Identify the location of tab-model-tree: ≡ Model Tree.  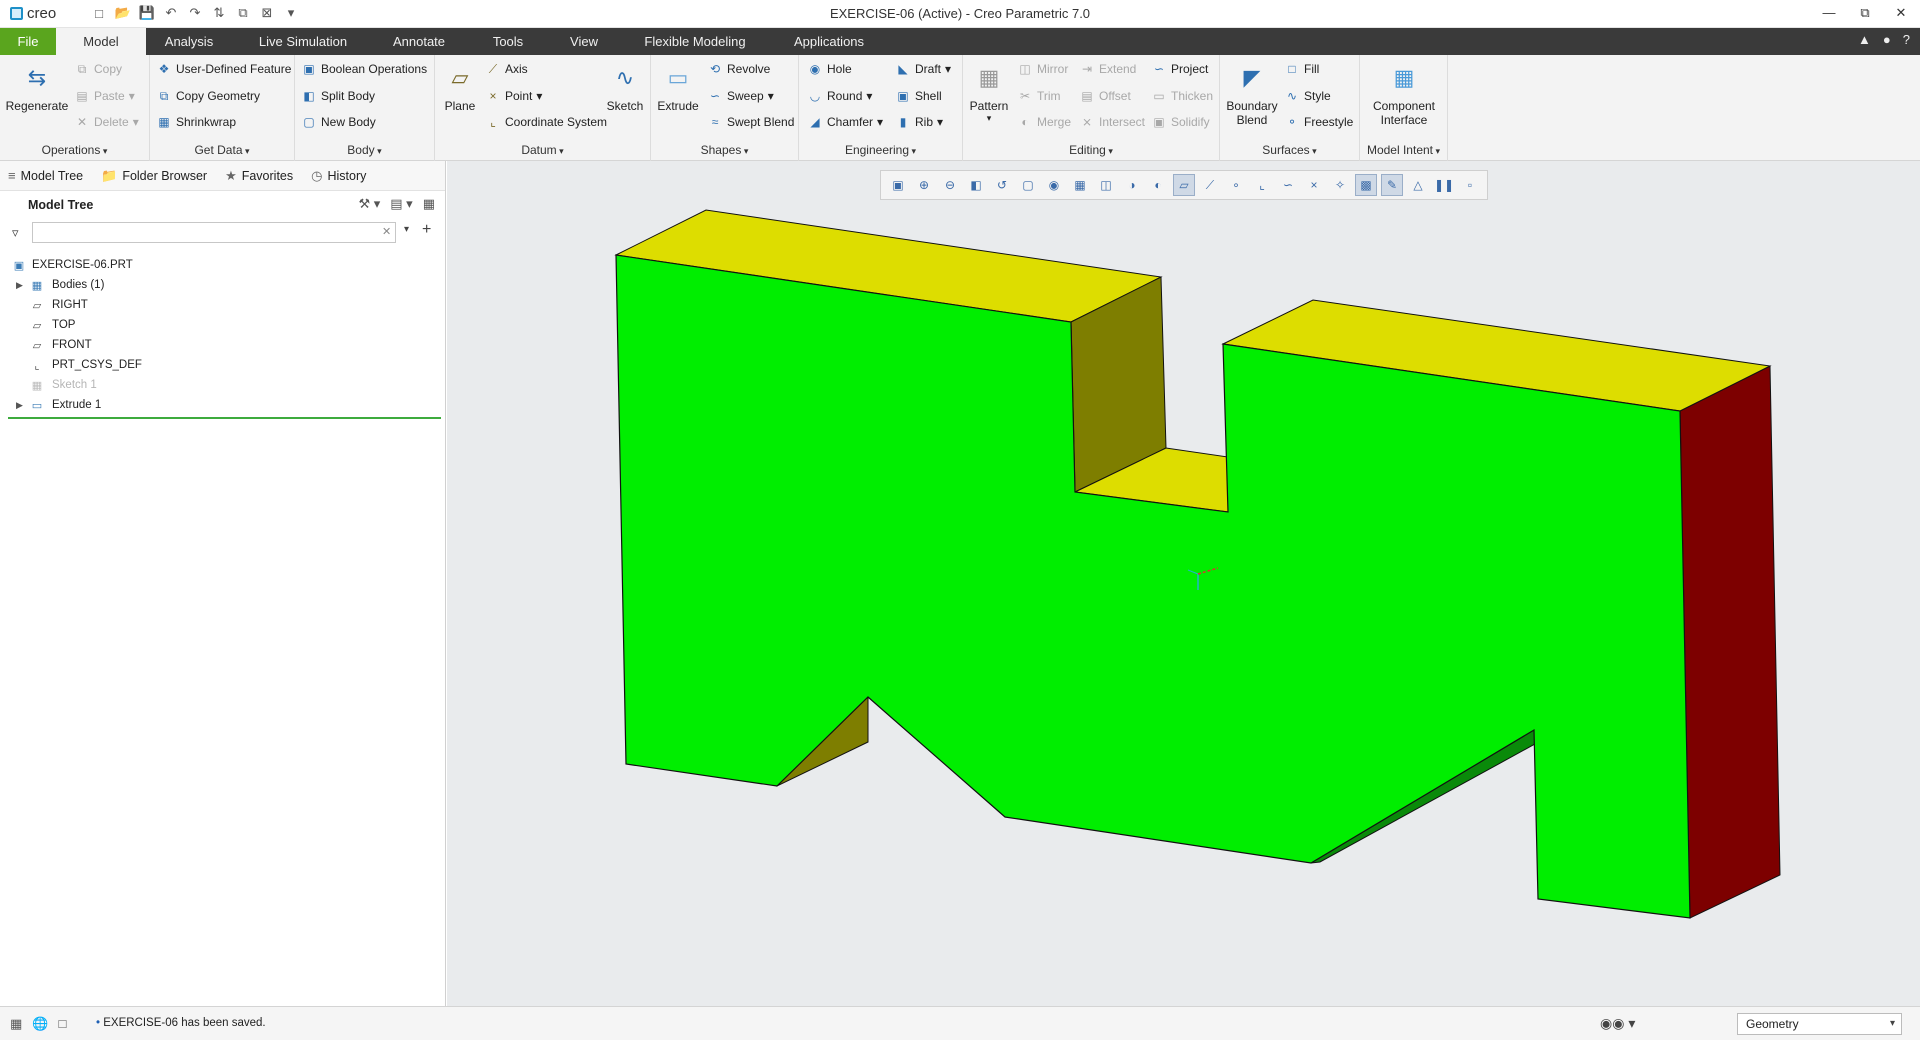
(45, 175).